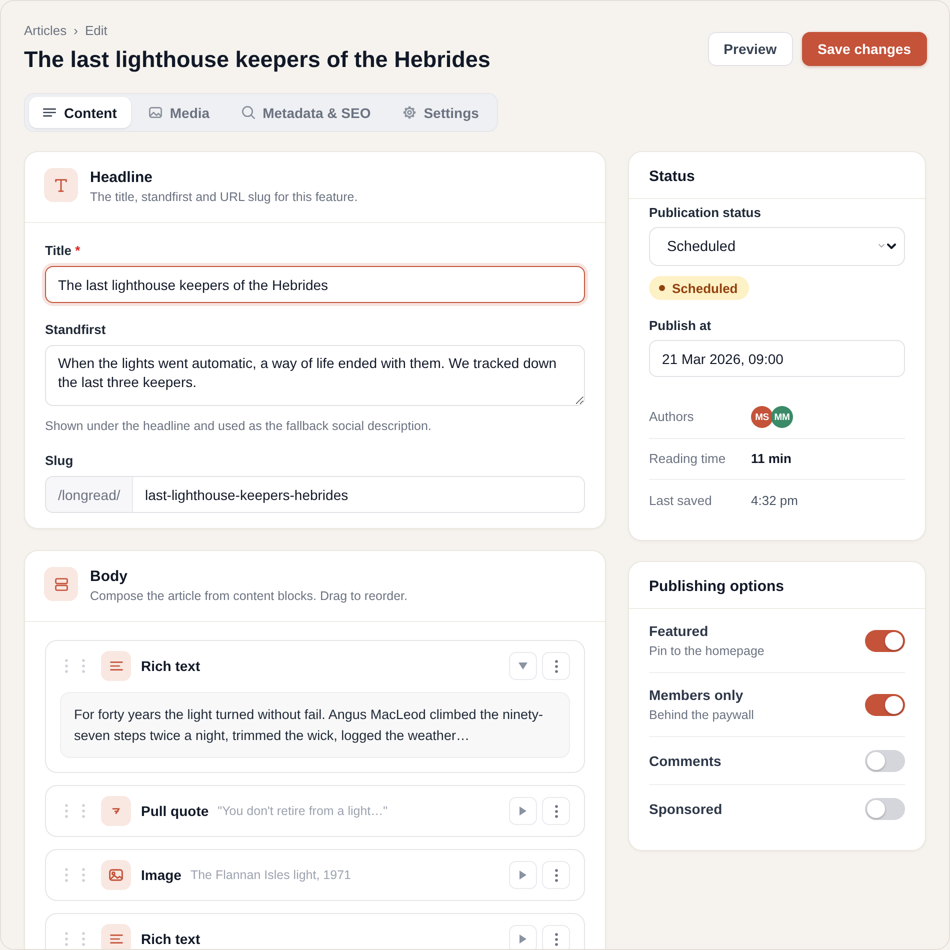  I want to click on tab: Content, so click(80, 112).